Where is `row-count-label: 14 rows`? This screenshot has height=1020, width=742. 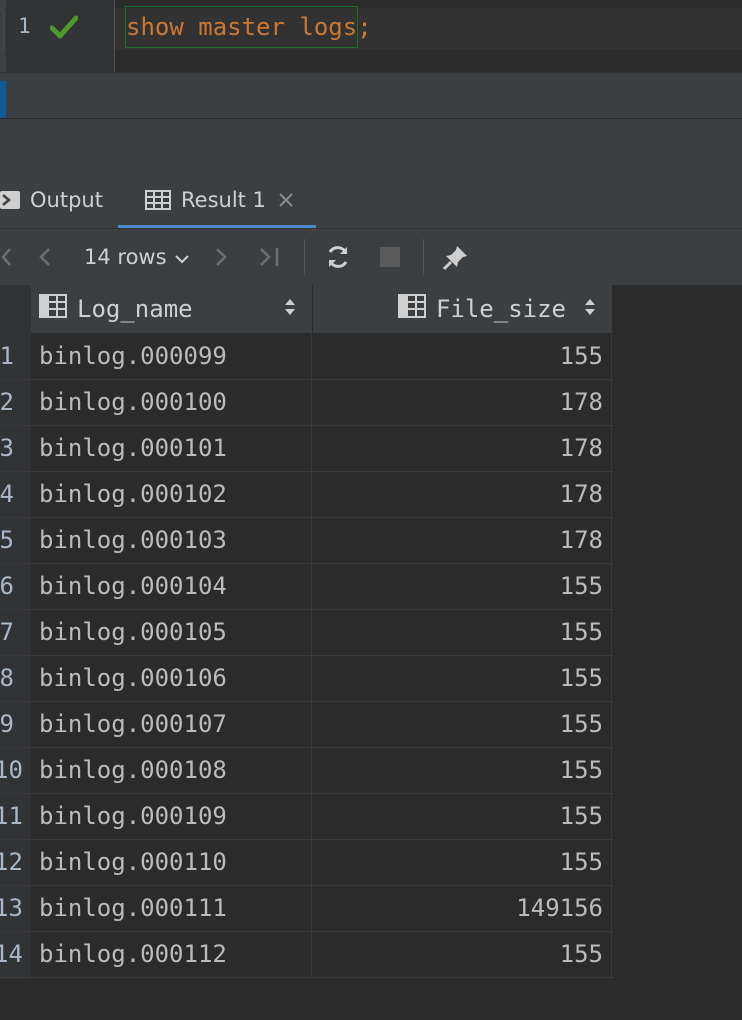
row-count-label: 14 rows is located at coordinates (125, 257).